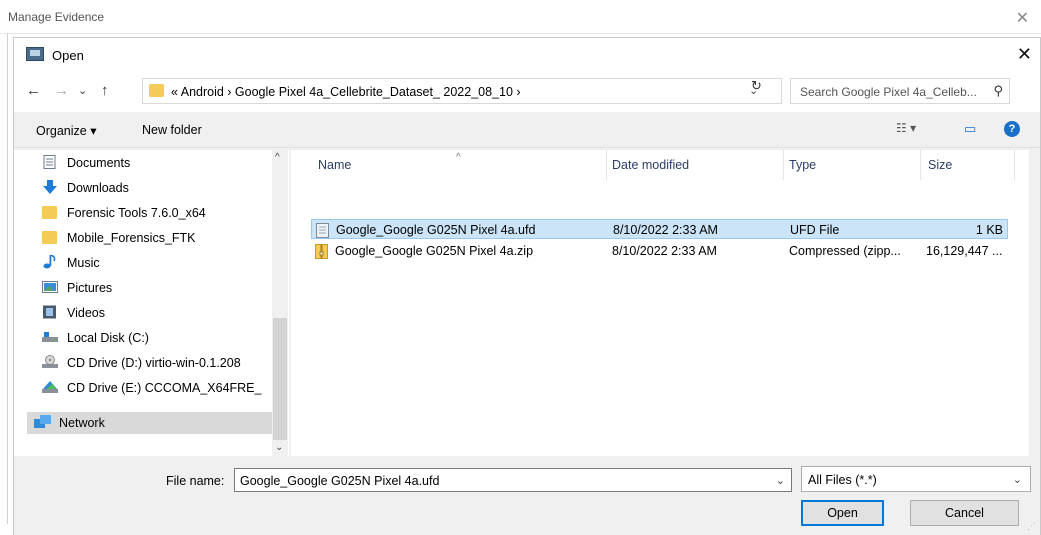 The width and height of the screenshot is (1041, 535). I want to click on sidebar-item-music: Music, so click(162, 263).